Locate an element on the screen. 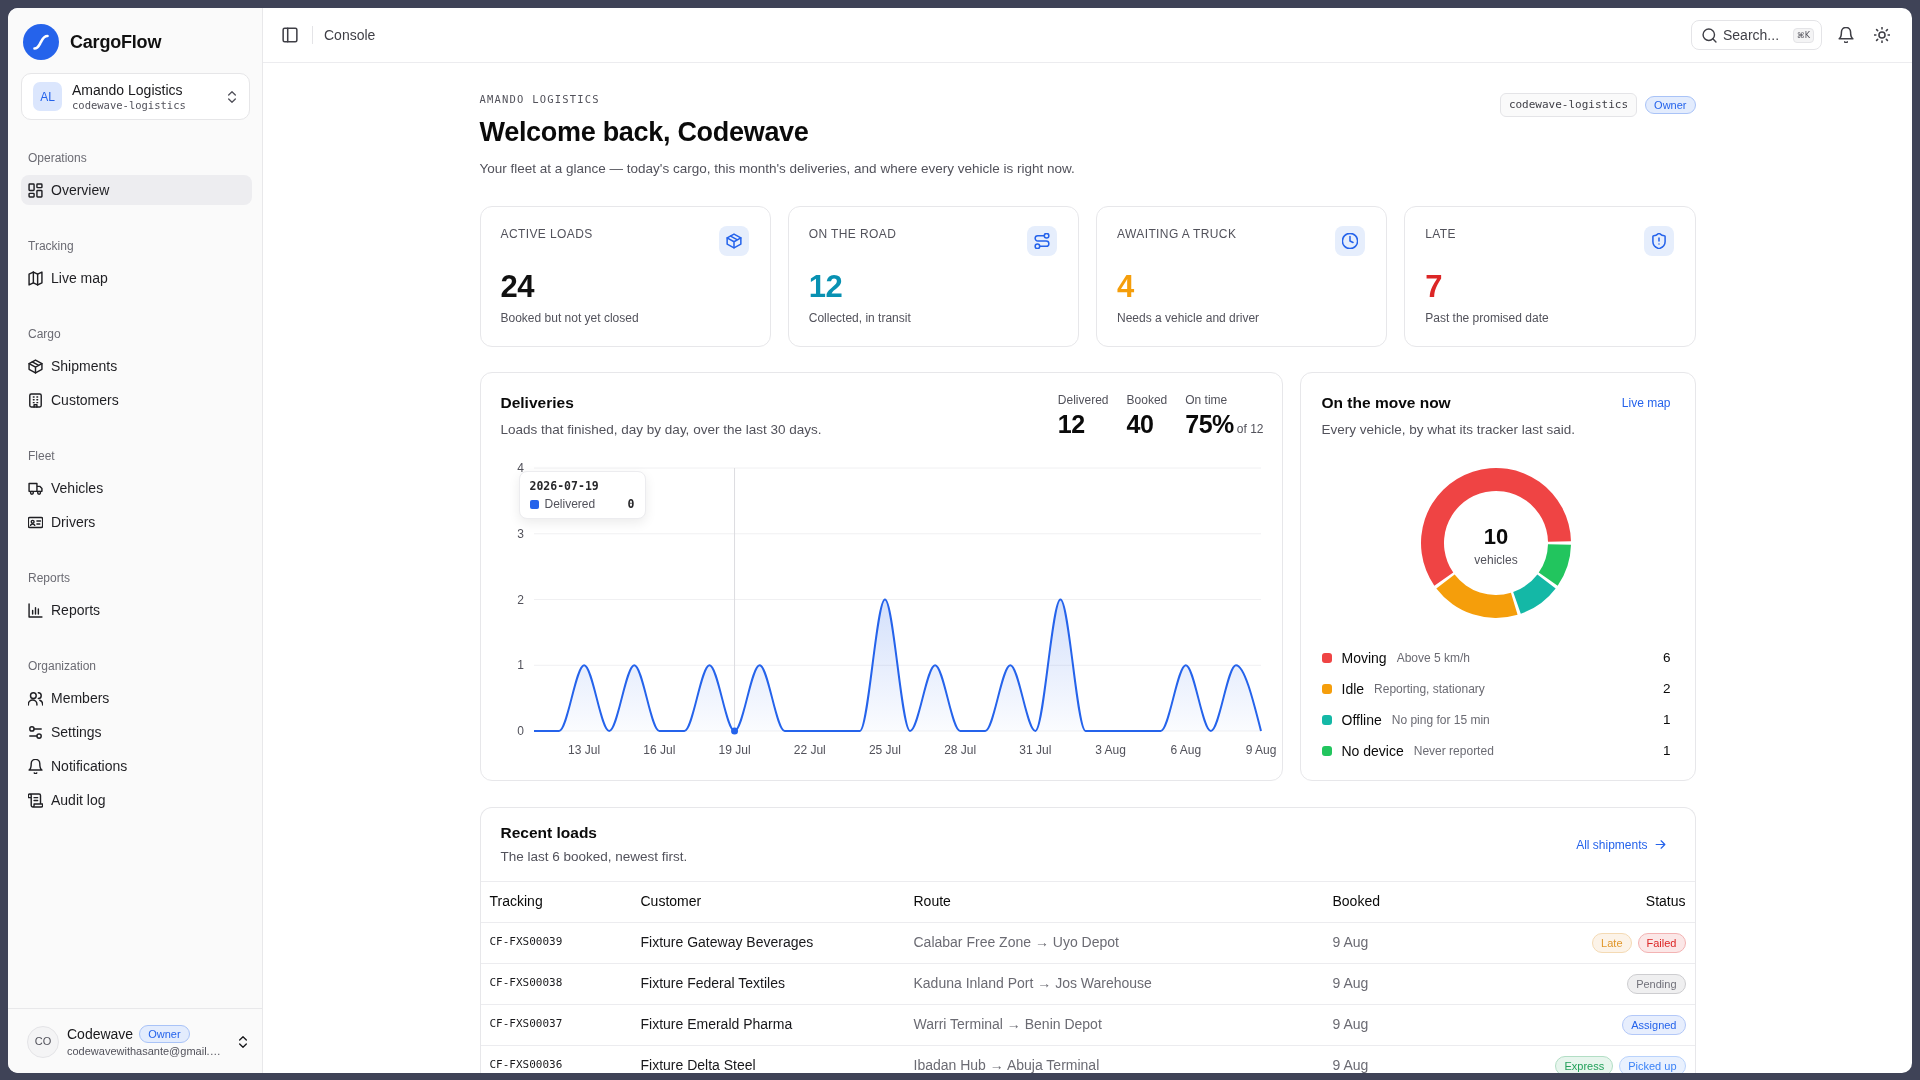  card-subtitle: The last 6 booked, newest first. is located at coordinates (594, 857).